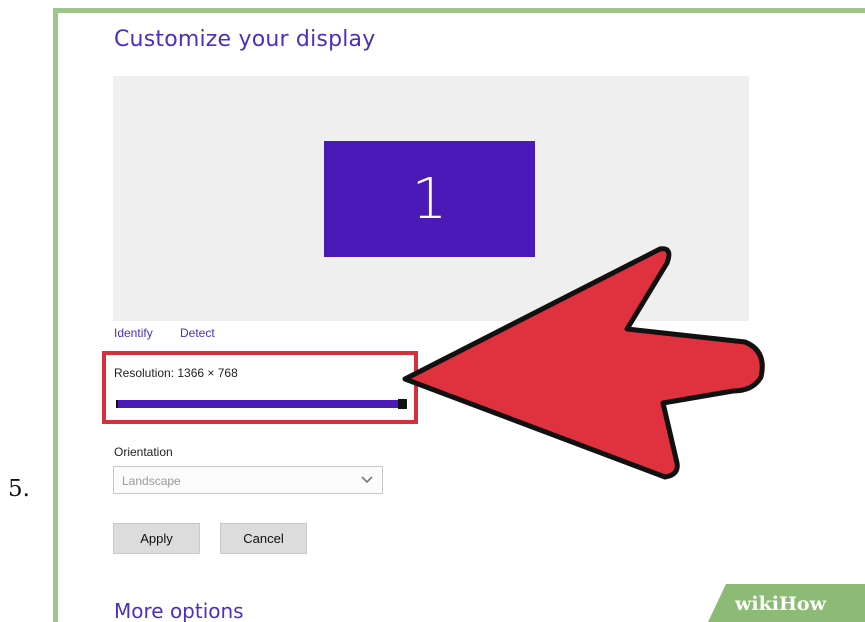 The width and height of the screenshot is (865, 622). What do you see at coordinates (248, 480) in the screenshot?
I see `orientation-dropdown: Landscape` at bounding box center [248, 480].